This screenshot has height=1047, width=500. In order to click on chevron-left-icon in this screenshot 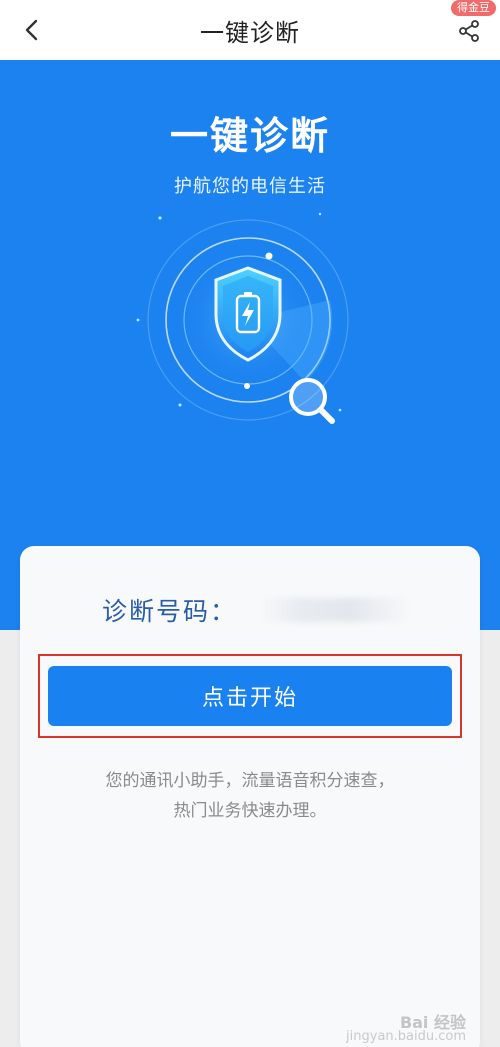, I will do `click(31, 30)`.